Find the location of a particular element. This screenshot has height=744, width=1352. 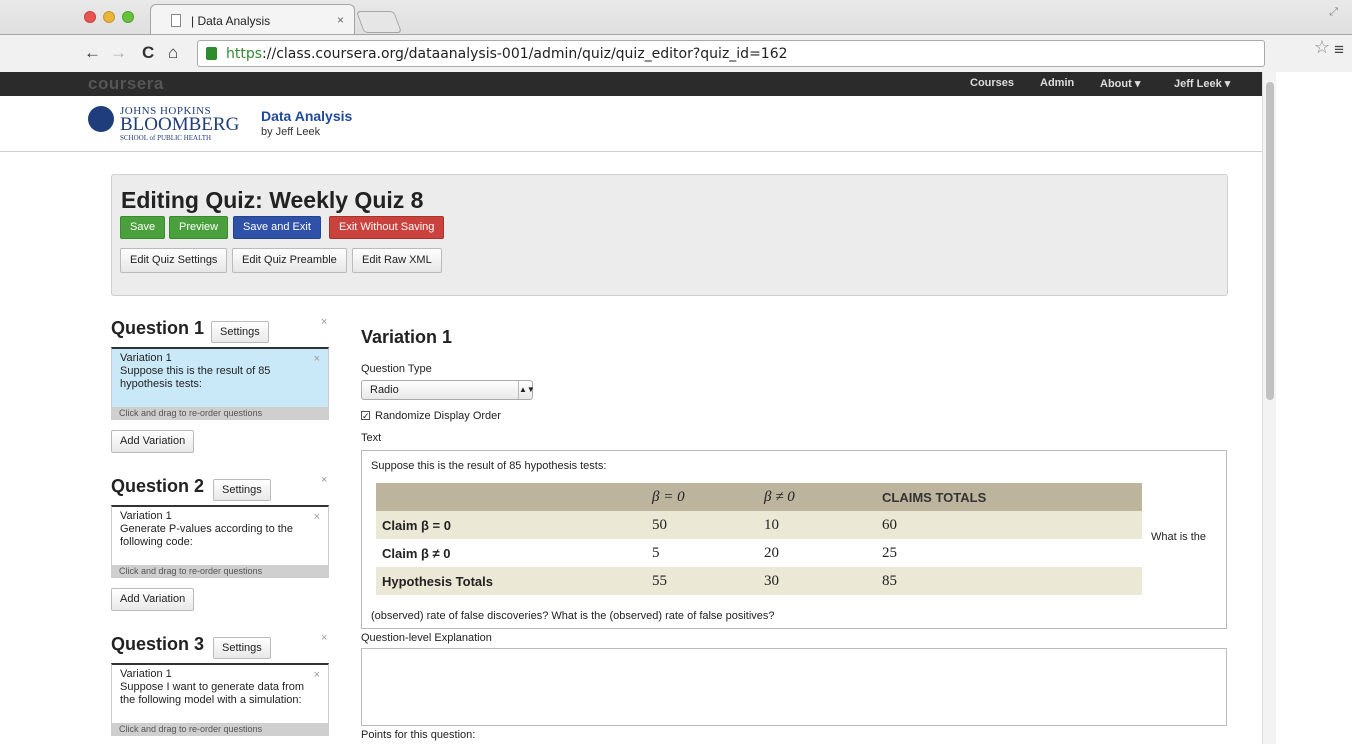

question-type-select: Radio ▲▼ is located at coordinates (448, 390).